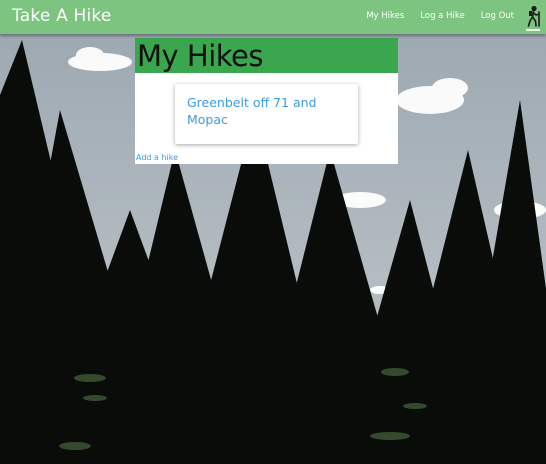 The width and height of the screenshot is (546, 464). I want to click on page-title-bar: My Hikes, so click(266, 55).